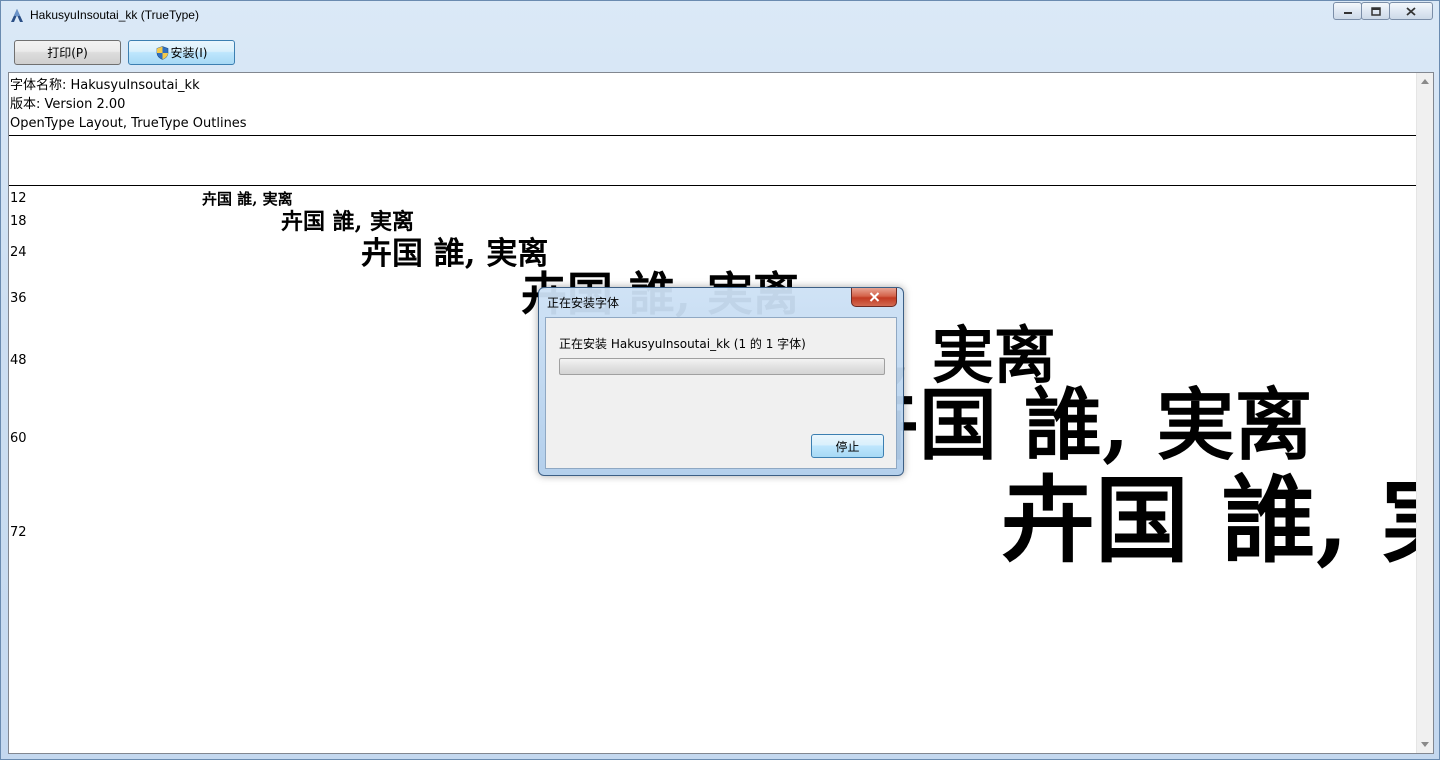 Image resolution: width=1440 pixels, height=760 pixels. I want to click on font-name-line: 字体名称: HakusyuInsoutai_kk, so click(105, 85).